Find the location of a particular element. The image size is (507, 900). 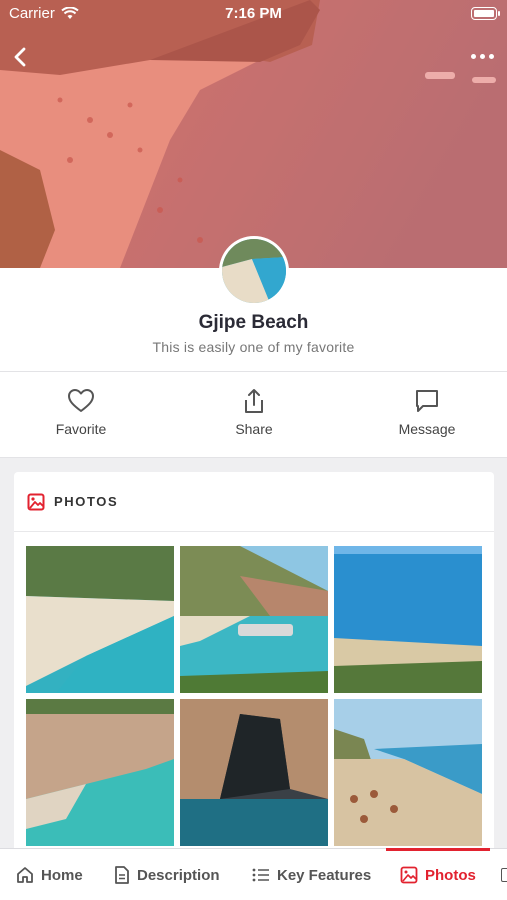

bottom-tab-bar: Home Description Key Features Photos is located at coordinates (253, 874).